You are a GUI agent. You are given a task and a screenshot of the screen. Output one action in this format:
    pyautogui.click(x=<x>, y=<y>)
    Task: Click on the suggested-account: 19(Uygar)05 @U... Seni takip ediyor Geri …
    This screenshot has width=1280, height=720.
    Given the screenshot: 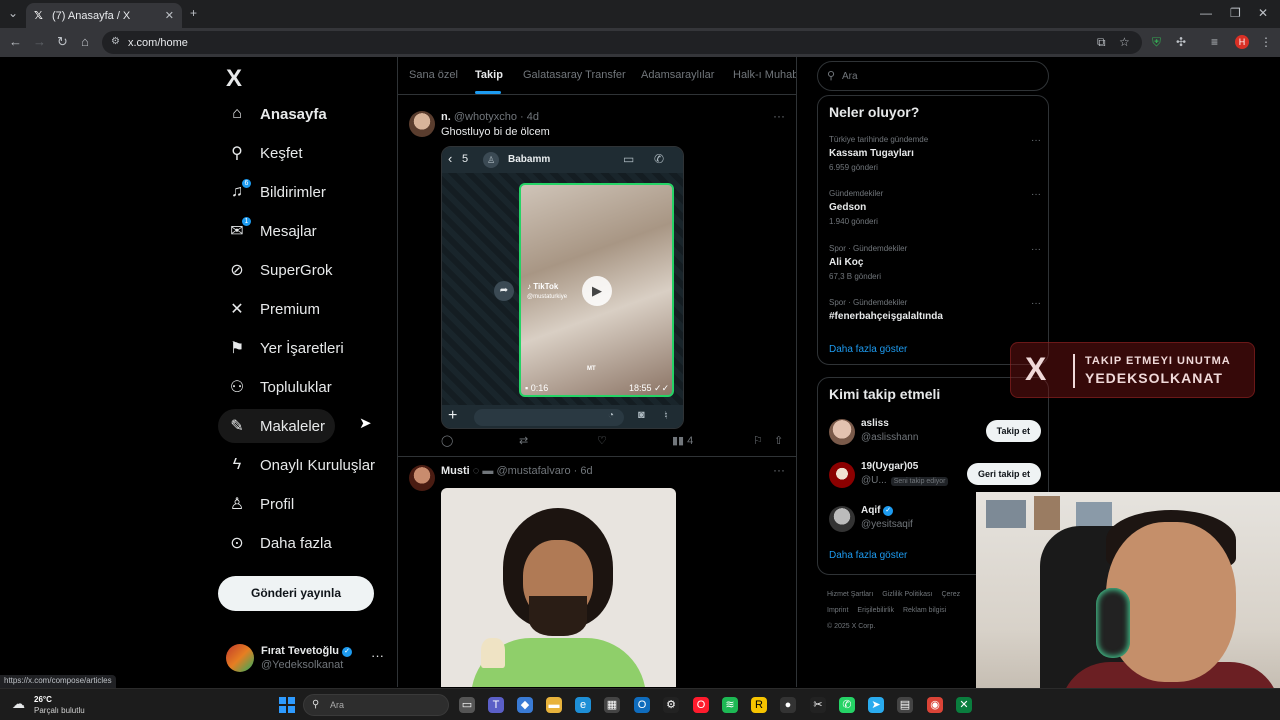 What is the action you would take?
    pyautogui.click(x=935, y=476)
    